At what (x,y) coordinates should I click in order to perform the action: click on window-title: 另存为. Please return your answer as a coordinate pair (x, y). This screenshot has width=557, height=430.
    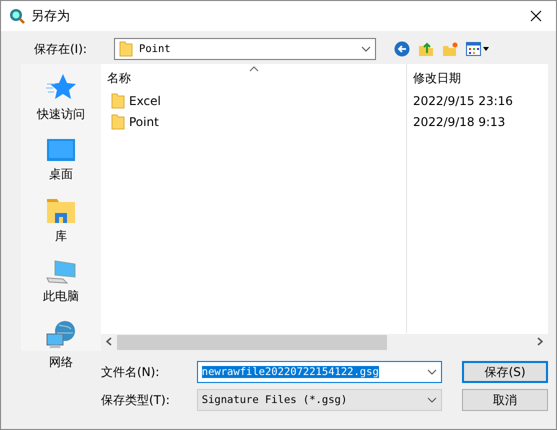
    Looking at the image, I should click on (51, 16).